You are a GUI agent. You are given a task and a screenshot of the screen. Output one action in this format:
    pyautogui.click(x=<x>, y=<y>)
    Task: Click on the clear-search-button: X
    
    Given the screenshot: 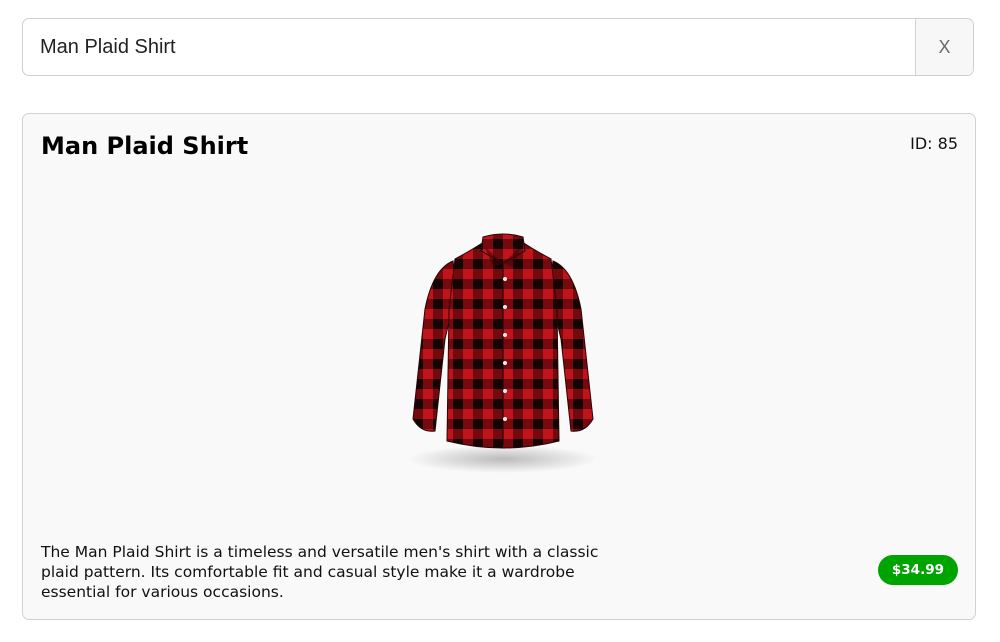 What is the action you would take?
    pyautogui.click(x=944, y=47)
    